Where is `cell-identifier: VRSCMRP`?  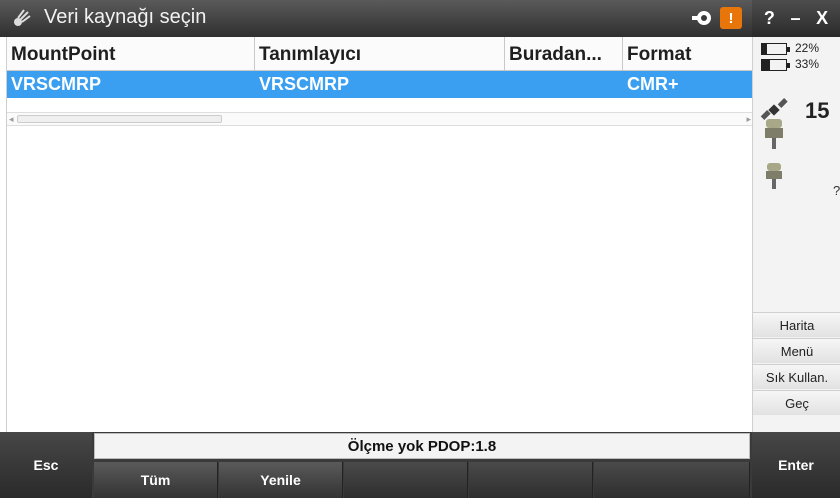 cell-identifier: VRSCMRP is located at coordinates (304, 84).